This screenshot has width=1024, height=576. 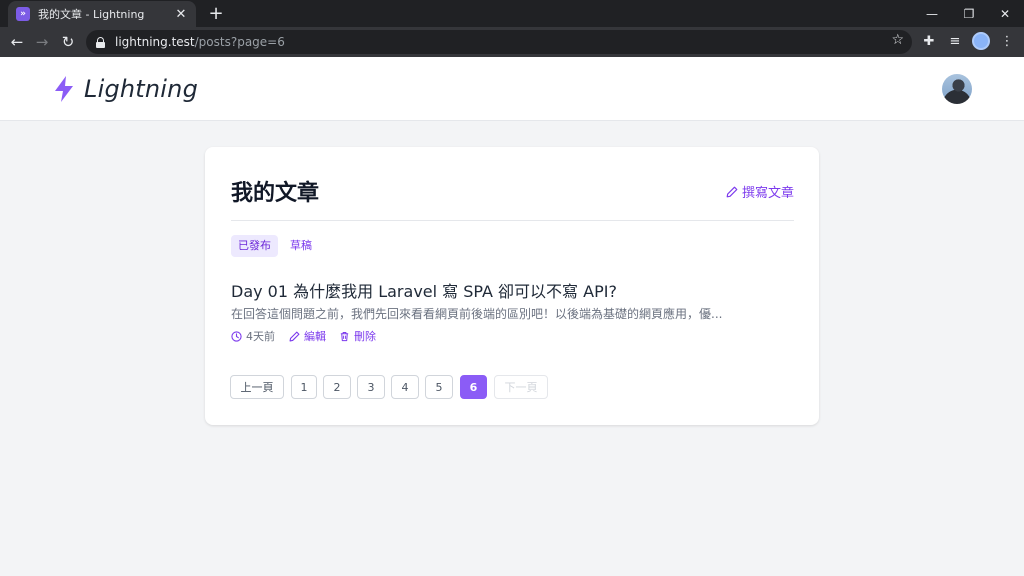 I want to click on browser-tab: » 我的文章 - Lightning ✕, so click(x=102, y=14).